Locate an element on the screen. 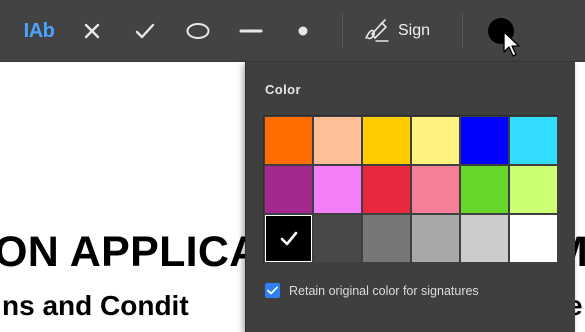  popup-title: Color is located at coordinates (283, 89).